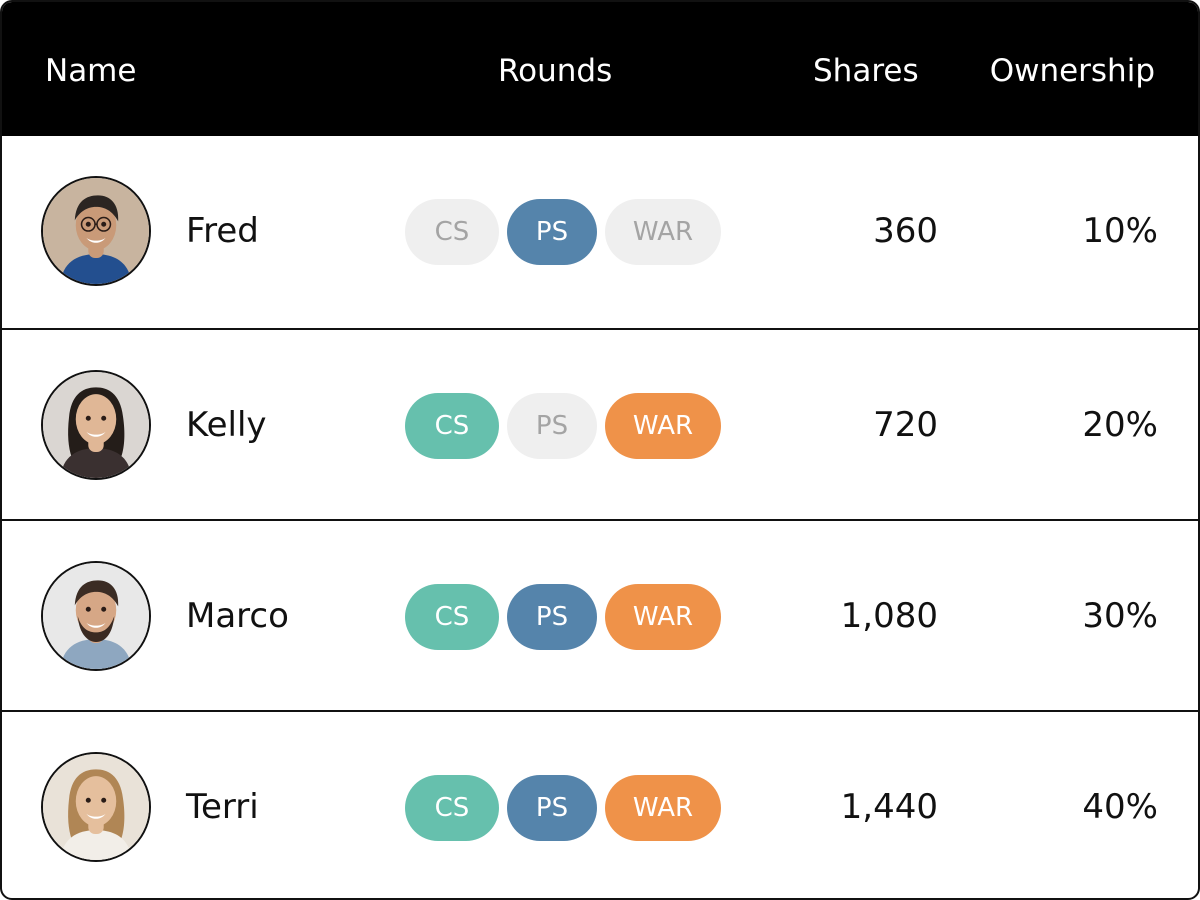  Describe the element at coordinates (889, 807) in the screenshot. I see `shares-value: 1,440` at that location.